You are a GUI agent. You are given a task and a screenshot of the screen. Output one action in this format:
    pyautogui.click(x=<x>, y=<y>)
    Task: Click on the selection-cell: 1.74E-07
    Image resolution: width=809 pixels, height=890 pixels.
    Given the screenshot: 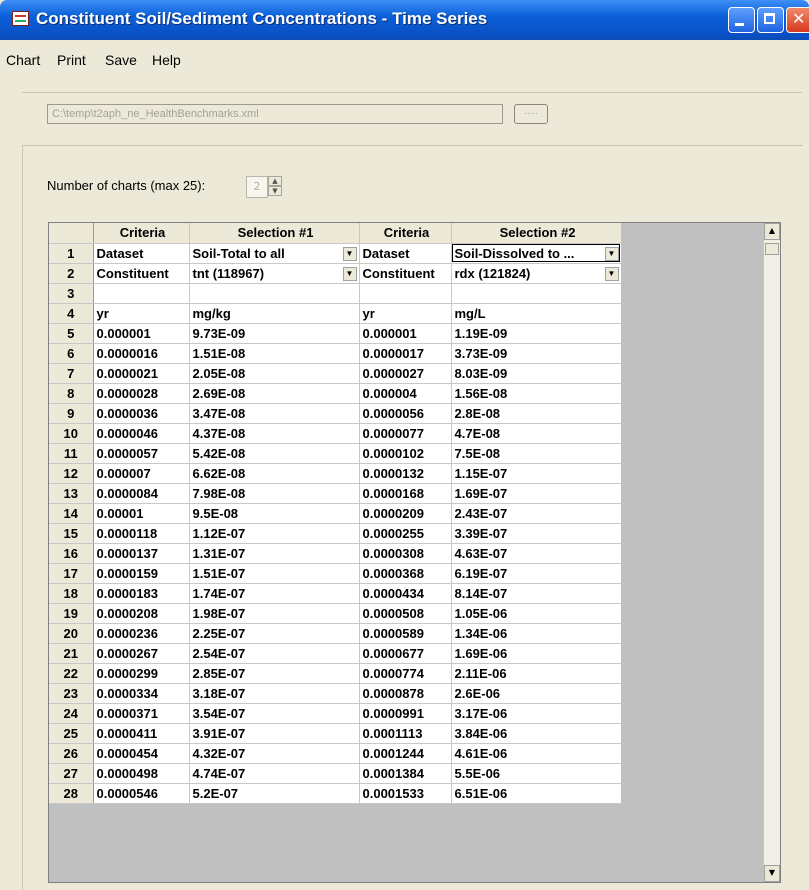 What is the action you would take?
    pyautogui.click(x=274, y=593)
    